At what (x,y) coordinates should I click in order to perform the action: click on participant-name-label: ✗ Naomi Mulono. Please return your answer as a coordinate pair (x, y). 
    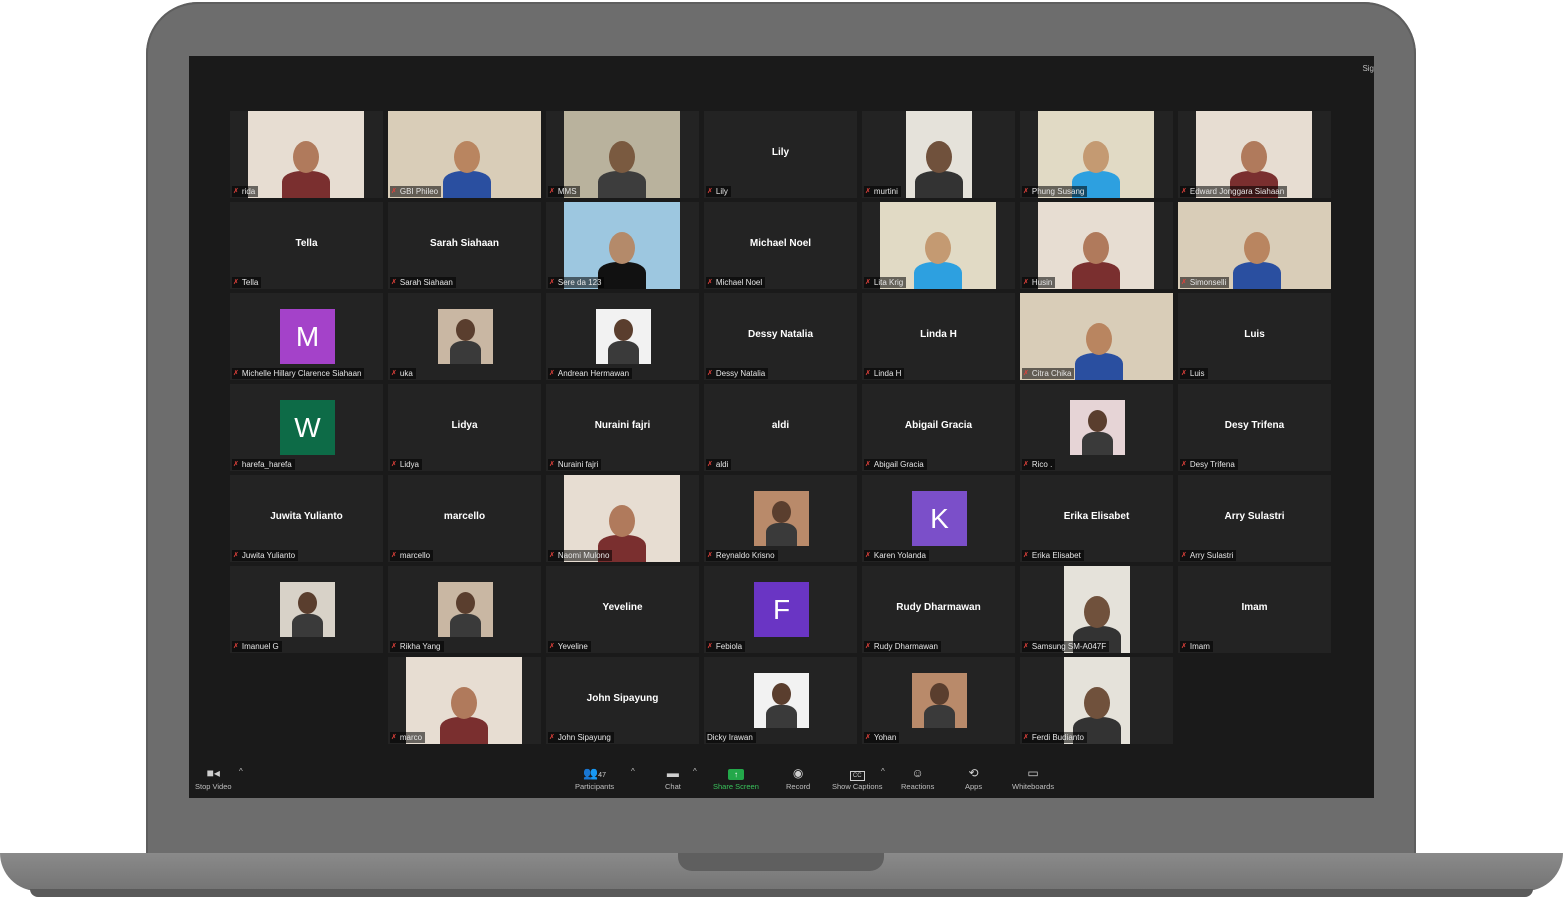
    Looking at the image, I should click on (580, 555).